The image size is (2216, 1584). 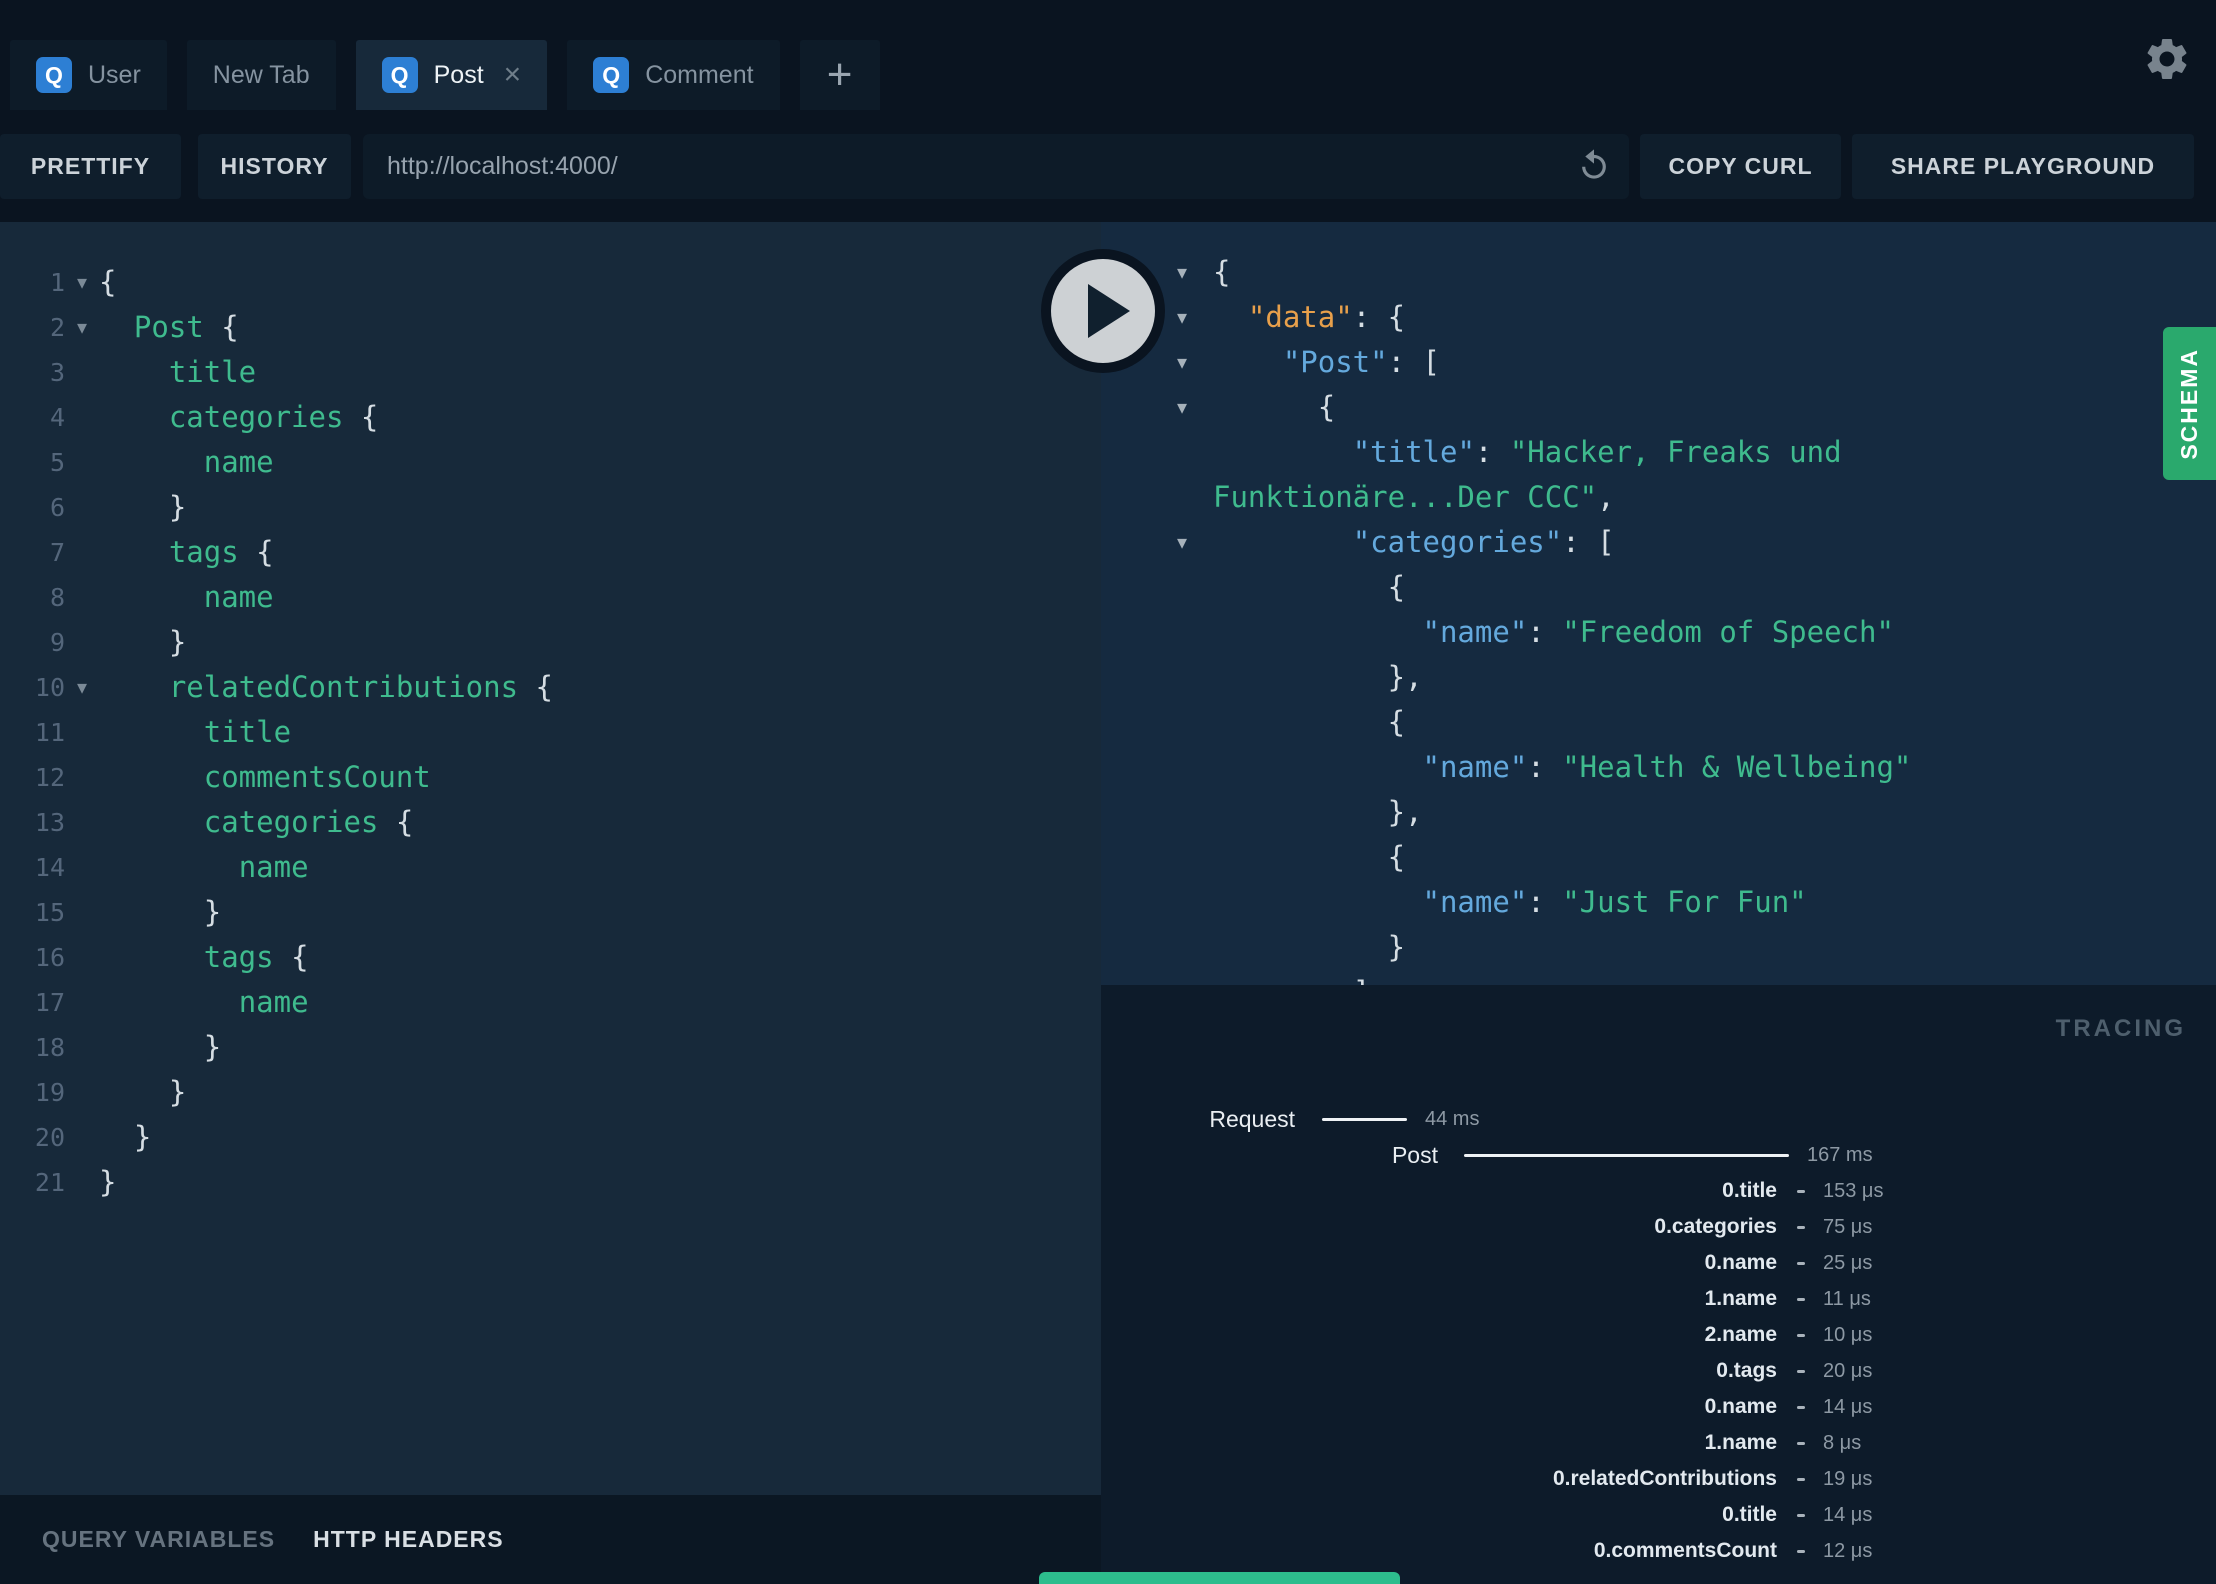 I want to click on schema-tab: SCHEMA, so click(x=2189, y=403).